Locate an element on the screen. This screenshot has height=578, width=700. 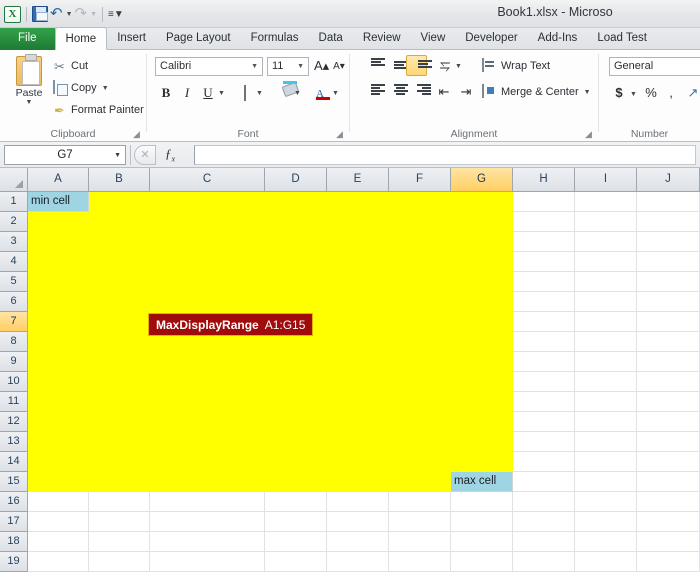
cell-B17 is located at coordinates (119, 522).